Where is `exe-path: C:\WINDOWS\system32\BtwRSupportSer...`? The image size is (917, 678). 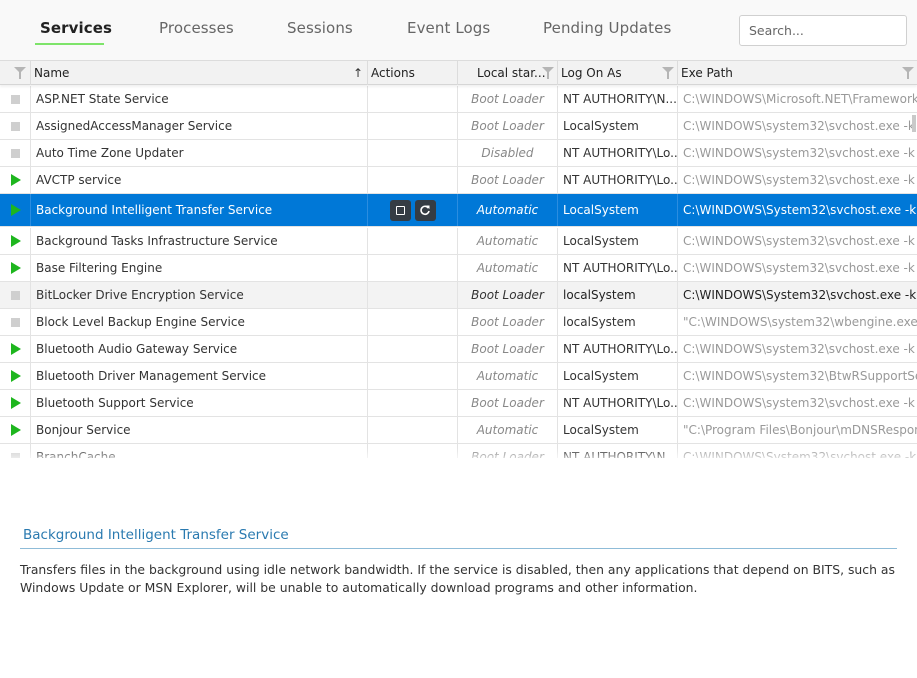
exe-path: C:\WINDOWS\system32\BtwRSupportSer... is located at coordinates (800, 376).